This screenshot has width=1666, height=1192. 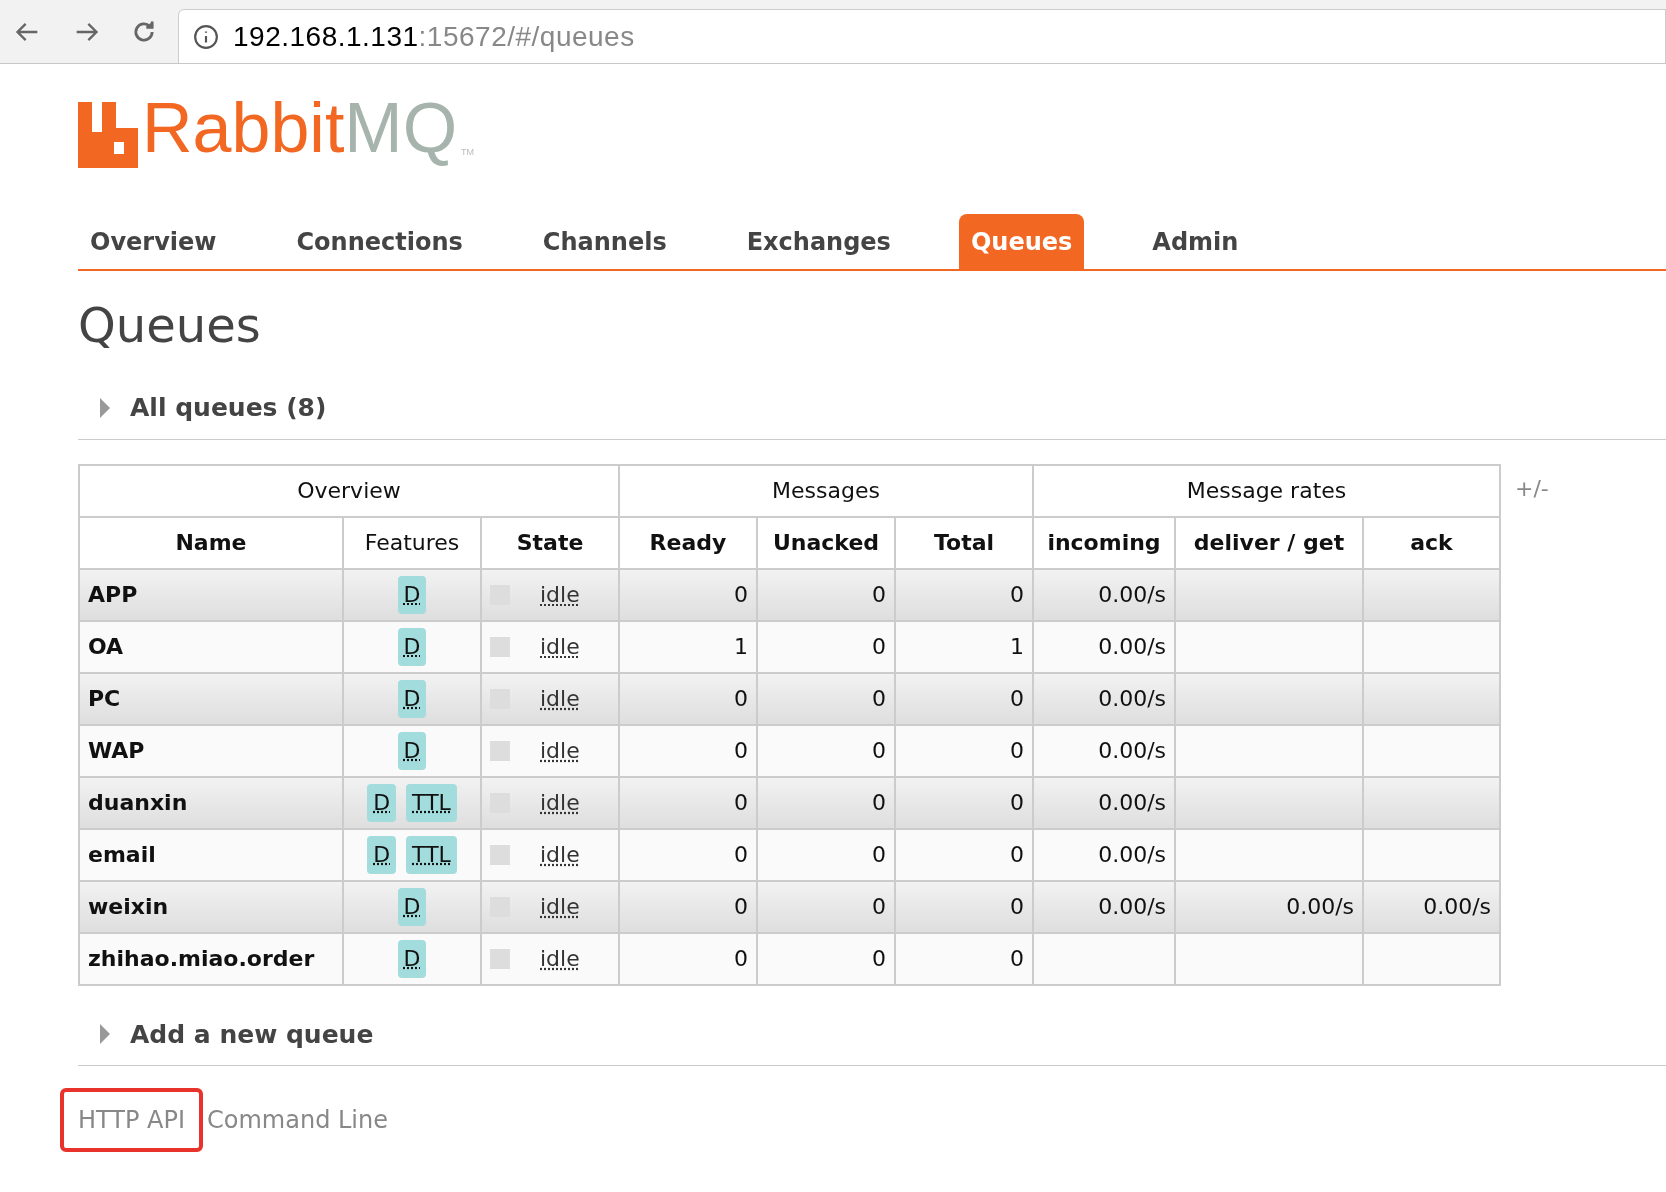 What do you see at coordinates (826, 490) in the screenshot?
I see `group-header: Messages` at bounding box center [826, 490].